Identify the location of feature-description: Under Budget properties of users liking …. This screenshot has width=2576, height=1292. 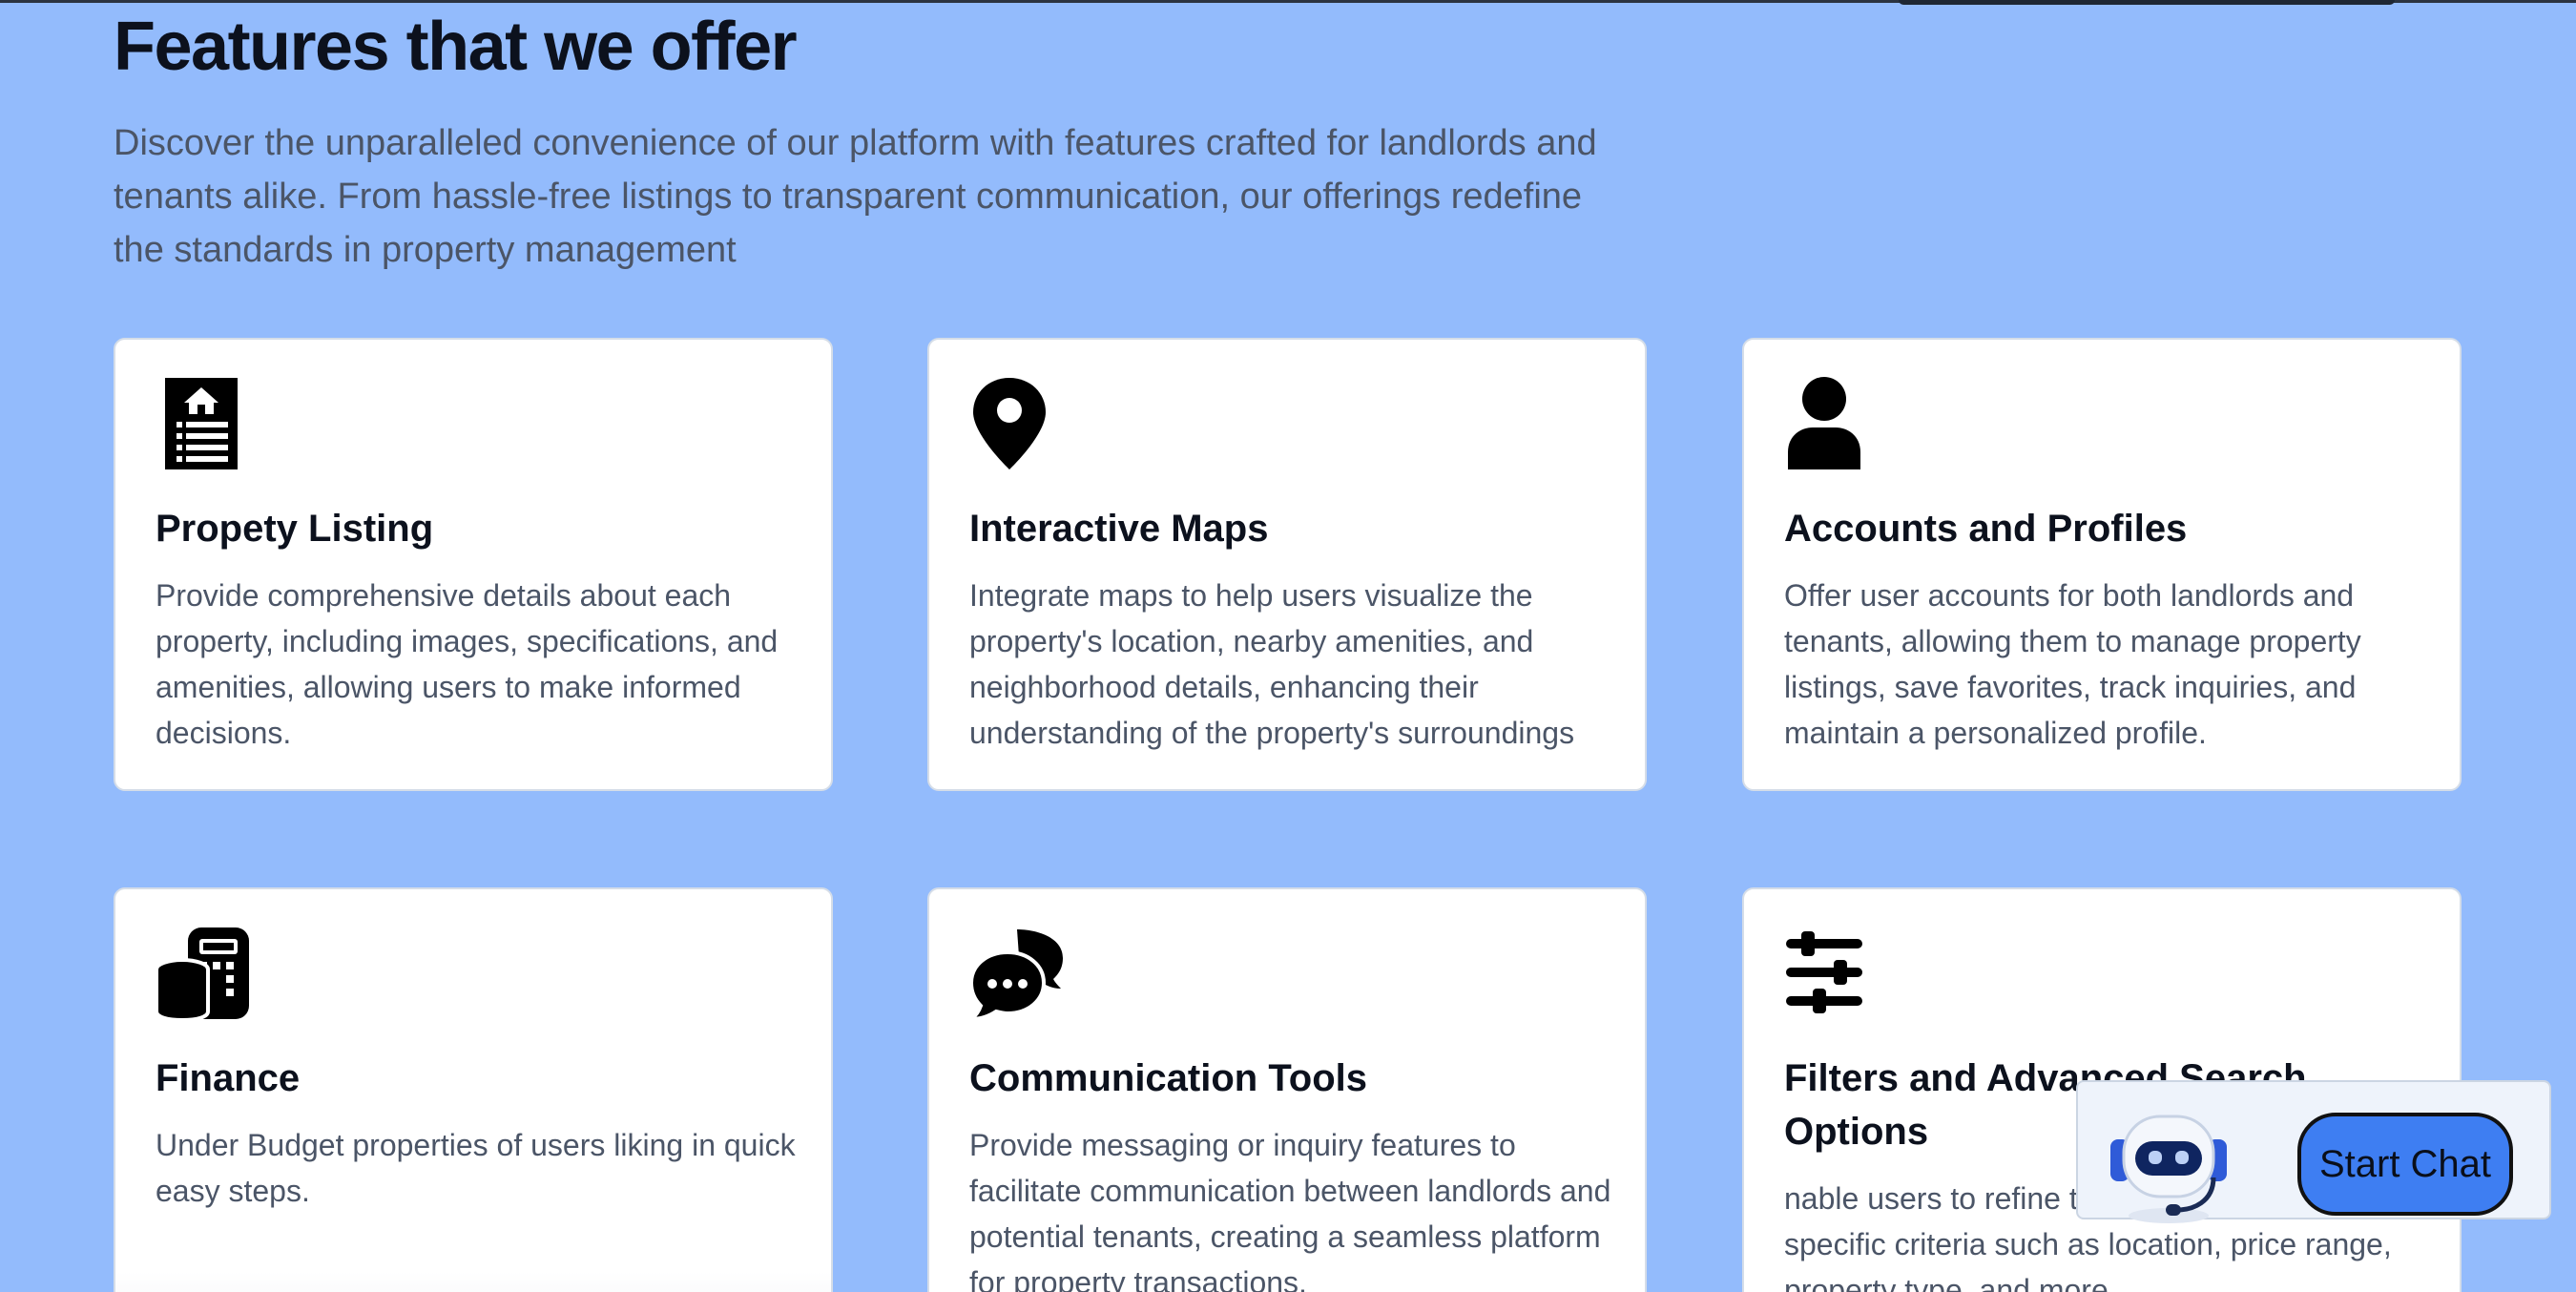
(476, 1168).